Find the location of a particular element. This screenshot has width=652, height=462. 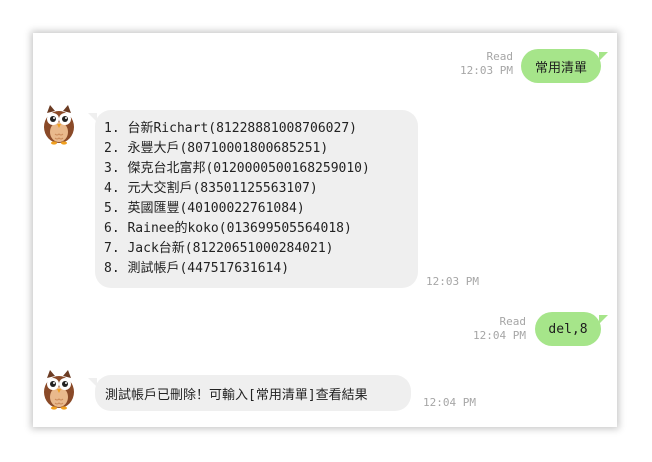

list-item: 5. 英國匯豐(40100022761084) is located at coordinates (204, 208).